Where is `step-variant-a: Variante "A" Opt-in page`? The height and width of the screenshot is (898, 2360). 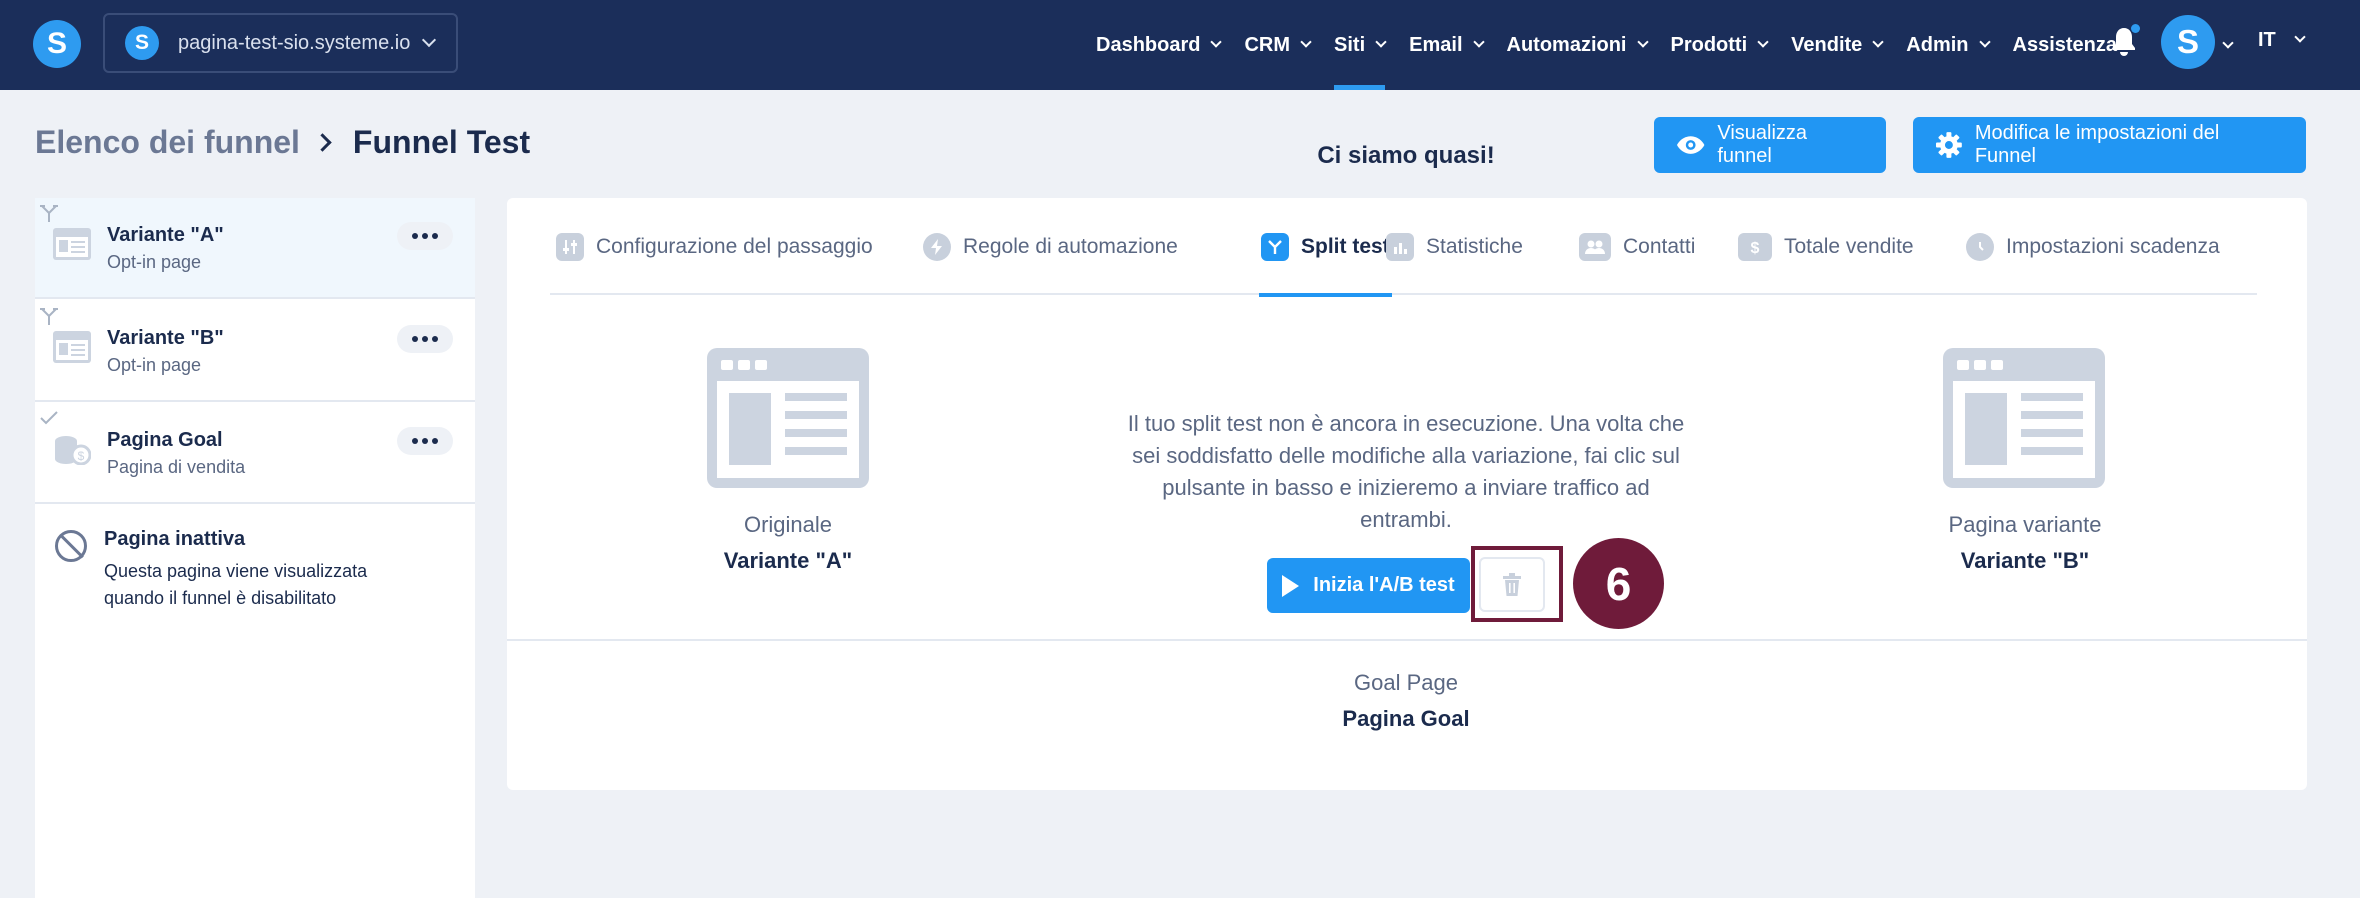
step-variant-a: Variante "A" Opt-in page is located at coordinates (255, 248).